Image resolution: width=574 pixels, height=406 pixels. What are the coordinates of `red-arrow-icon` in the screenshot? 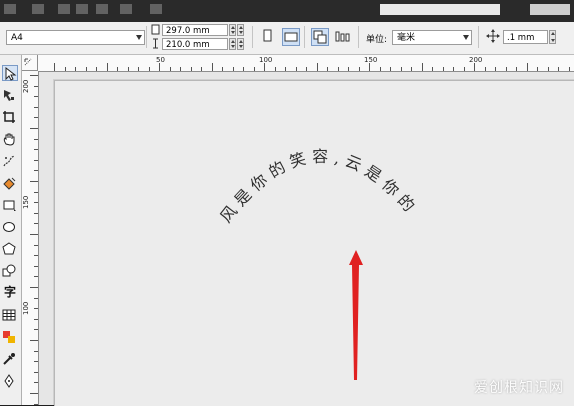 It's located at (356, 315).